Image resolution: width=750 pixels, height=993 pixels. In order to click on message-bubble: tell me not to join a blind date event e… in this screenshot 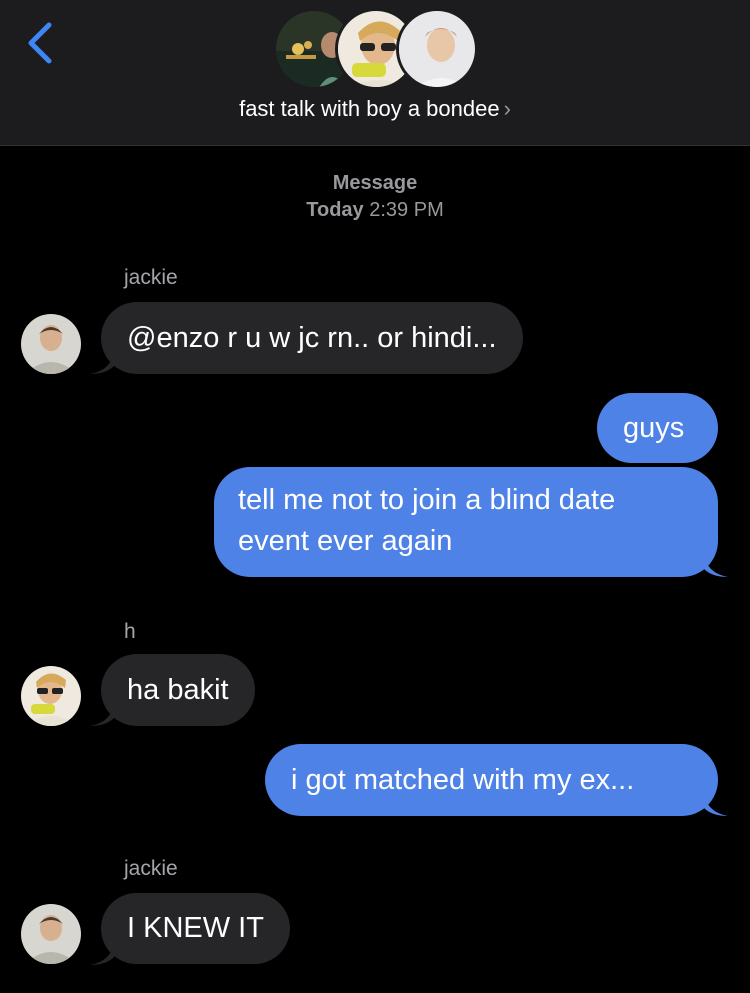, I will do `click(466, 522)`.